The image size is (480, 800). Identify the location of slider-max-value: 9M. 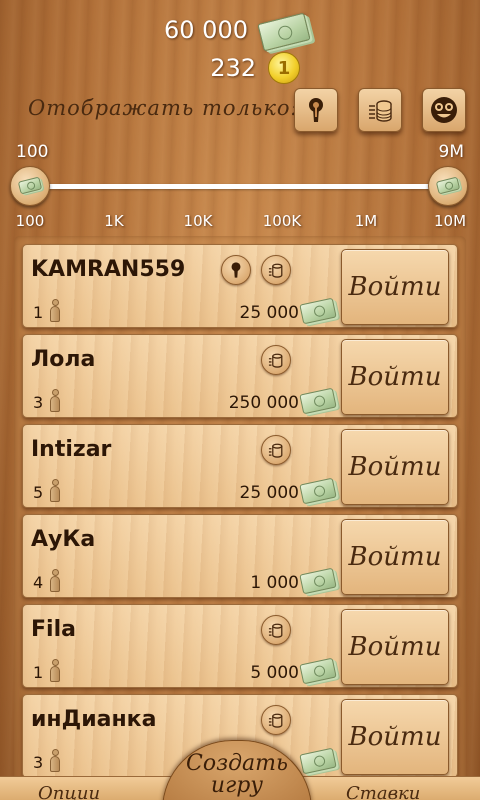
(451, 152).